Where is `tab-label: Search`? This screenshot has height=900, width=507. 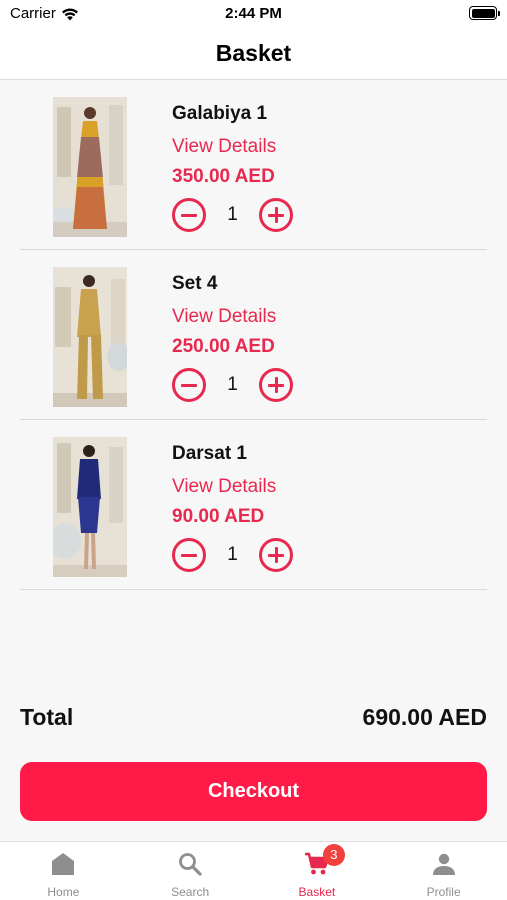 tab-label: Search is located at coordinates (190, 892).